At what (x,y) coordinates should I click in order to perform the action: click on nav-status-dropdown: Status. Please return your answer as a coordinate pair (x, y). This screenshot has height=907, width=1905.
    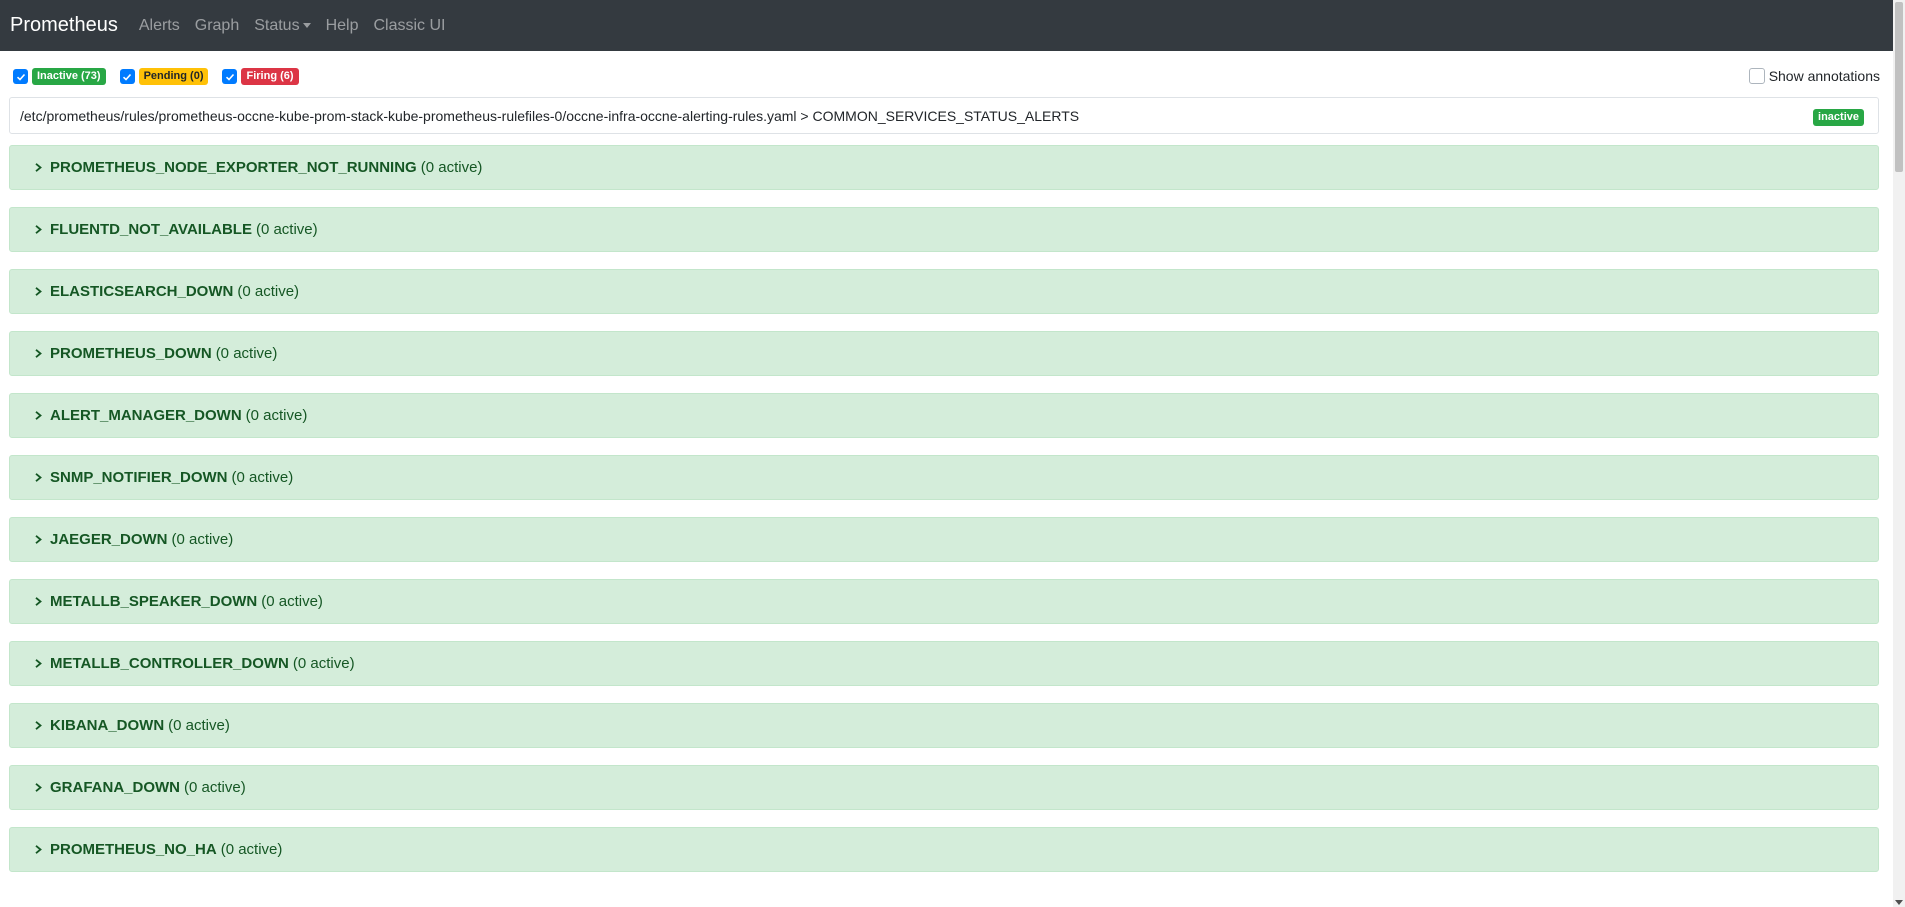
    Looking at the image, I should click on (282, 25).